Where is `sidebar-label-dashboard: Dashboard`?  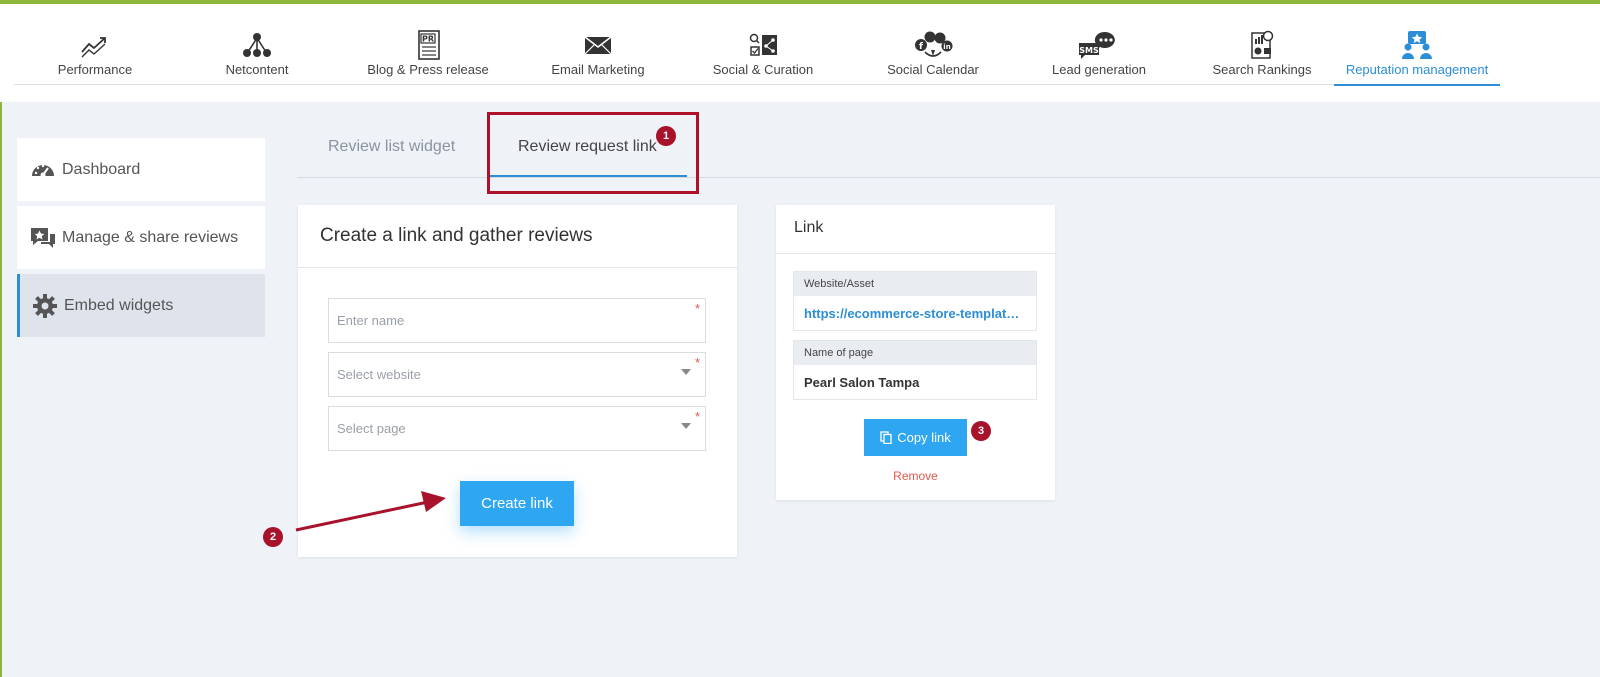
sidebar-label-dashboard: Dashboard is located at coordinates (101, 169).